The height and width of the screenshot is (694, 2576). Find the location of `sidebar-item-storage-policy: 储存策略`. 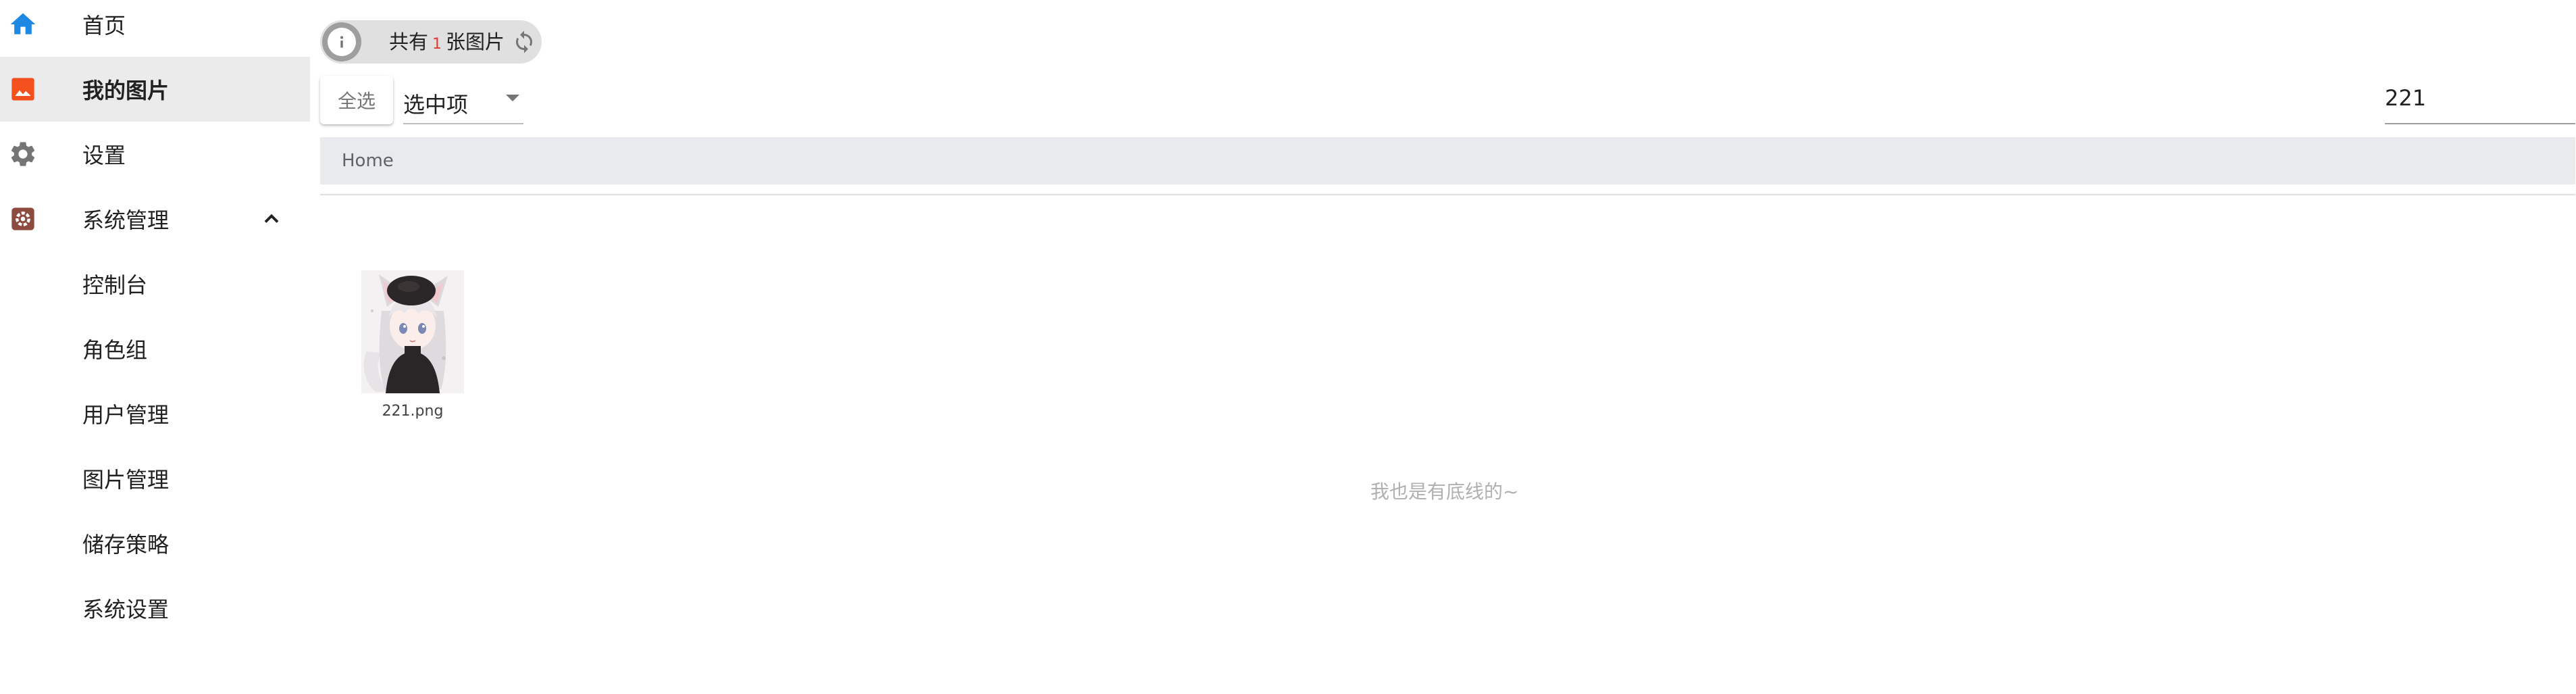

sidebar-item-storage-policy: 储存策略 is located at coordinates (155, 543).